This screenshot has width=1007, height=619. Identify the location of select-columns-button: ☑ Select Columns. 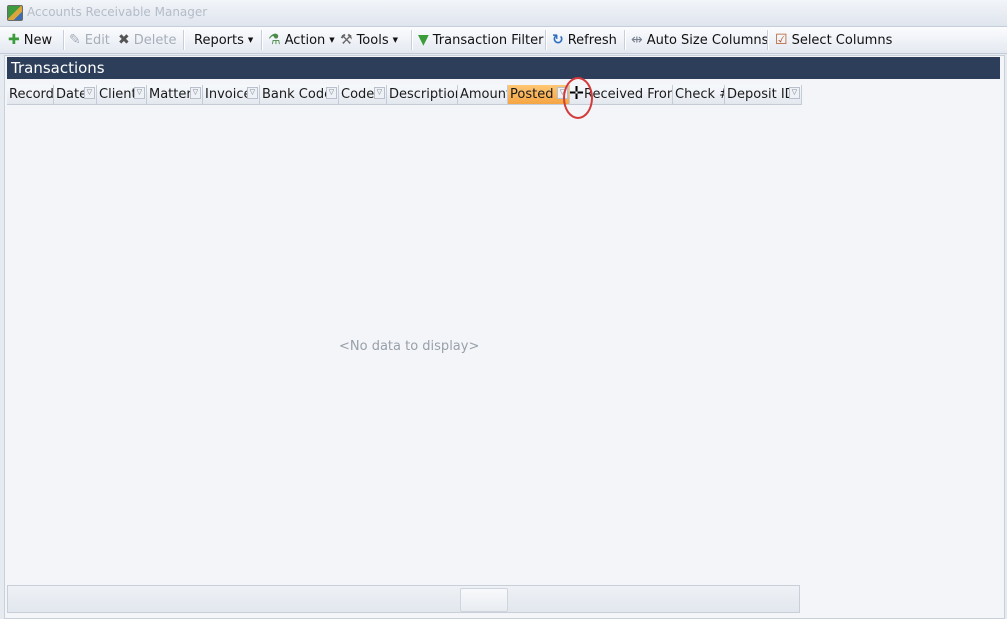
(833, 40).